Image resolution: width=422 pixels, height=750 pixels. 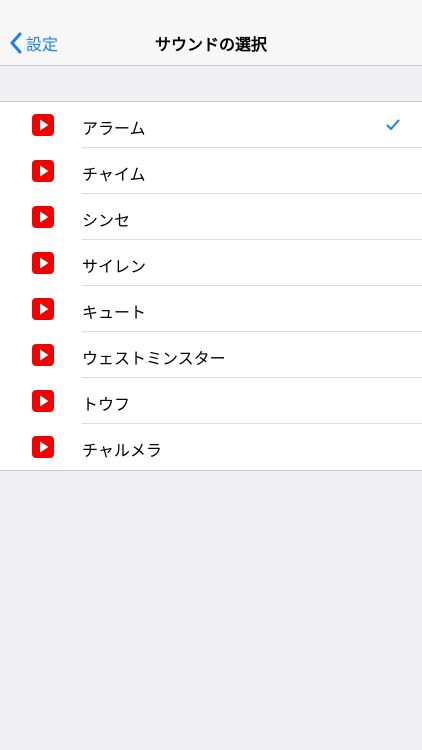 What do you see at coordinates (211, 171) in the screenshot?
I see `sound-row: チャイム` at bounding box center [211, 171].